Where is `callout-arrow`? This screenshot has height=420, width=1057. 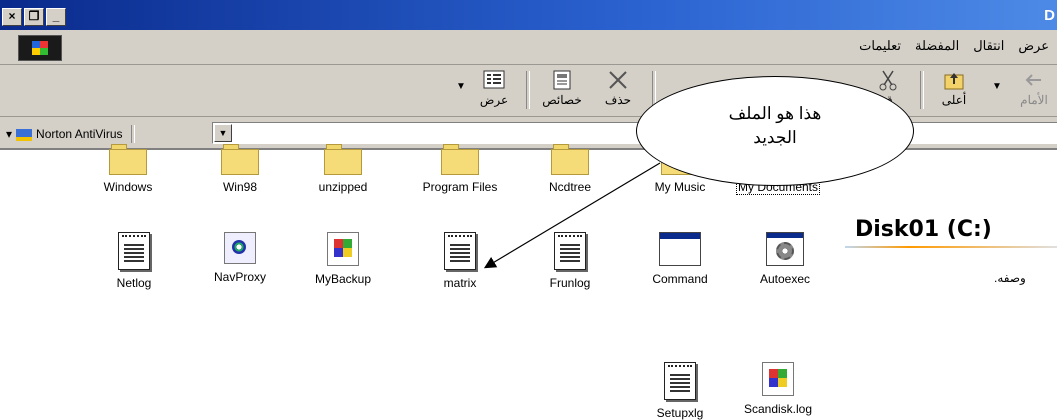
callout-arrow is located at coordinates (572, 215).